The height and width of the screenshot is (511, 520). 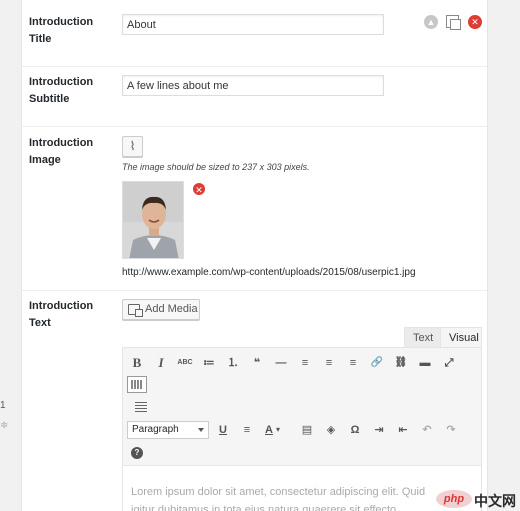 What do you see at coordinates (141, 407) in the screenshot?
I see `paste-text-icon` at bounding box center [141, 407].